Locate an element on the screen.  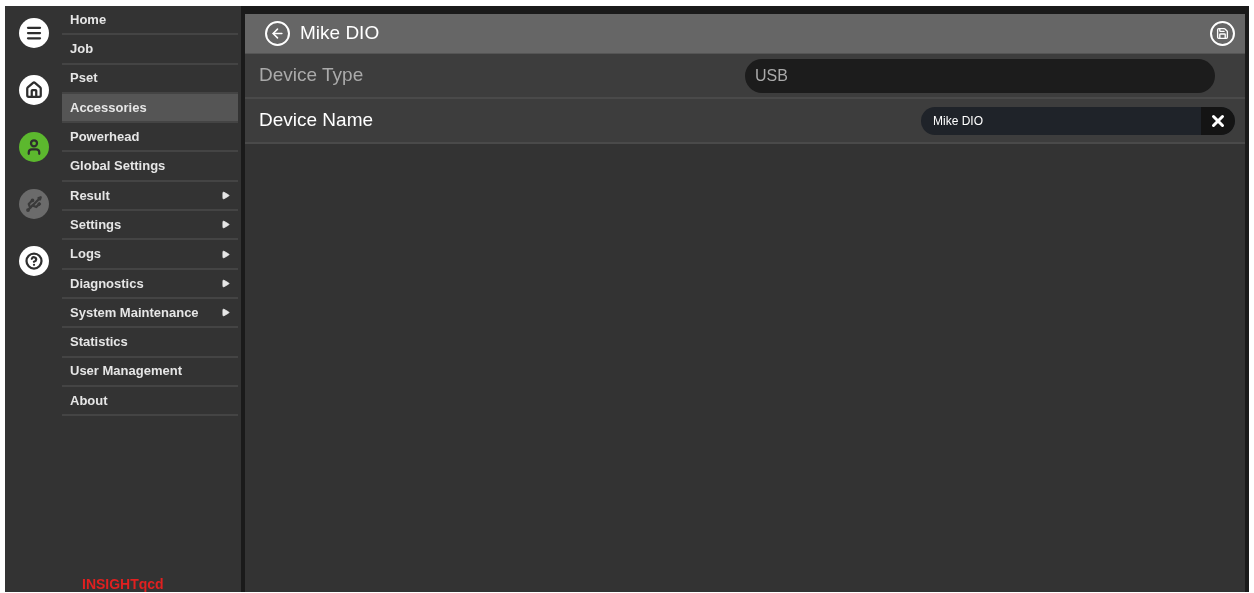
clear-button is located at coordinates (1218, 120).